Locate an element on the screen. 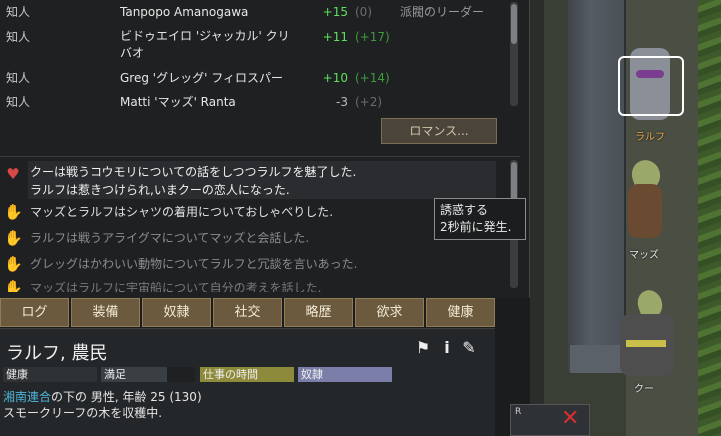 The height and width of the screenshot is (436, 721). relation-name: ビドゥエイロ 'ジャッカル' クリバオ is located at coordinates (205, 44).